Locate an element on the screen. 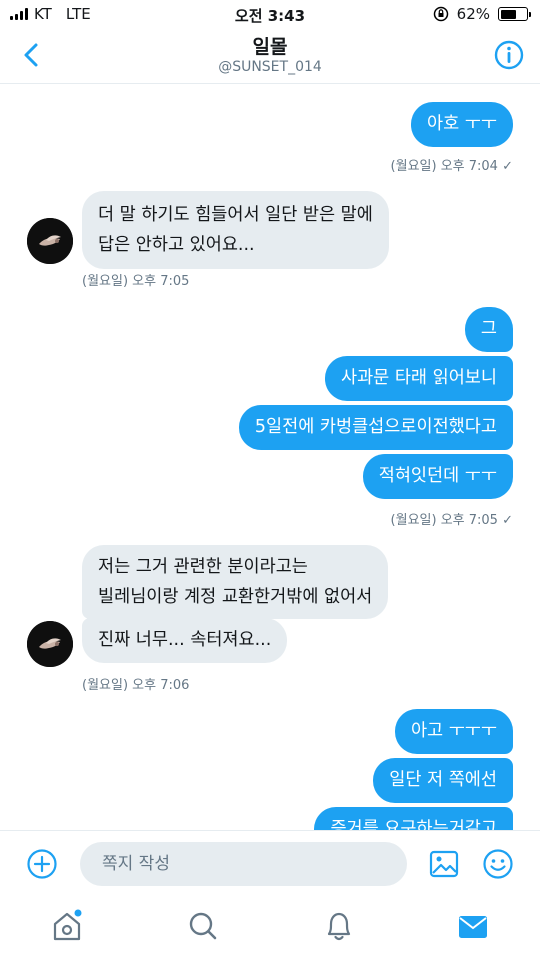 The image size is (540, 960). page-title: 일몰 is located at coordinates (270, 47).